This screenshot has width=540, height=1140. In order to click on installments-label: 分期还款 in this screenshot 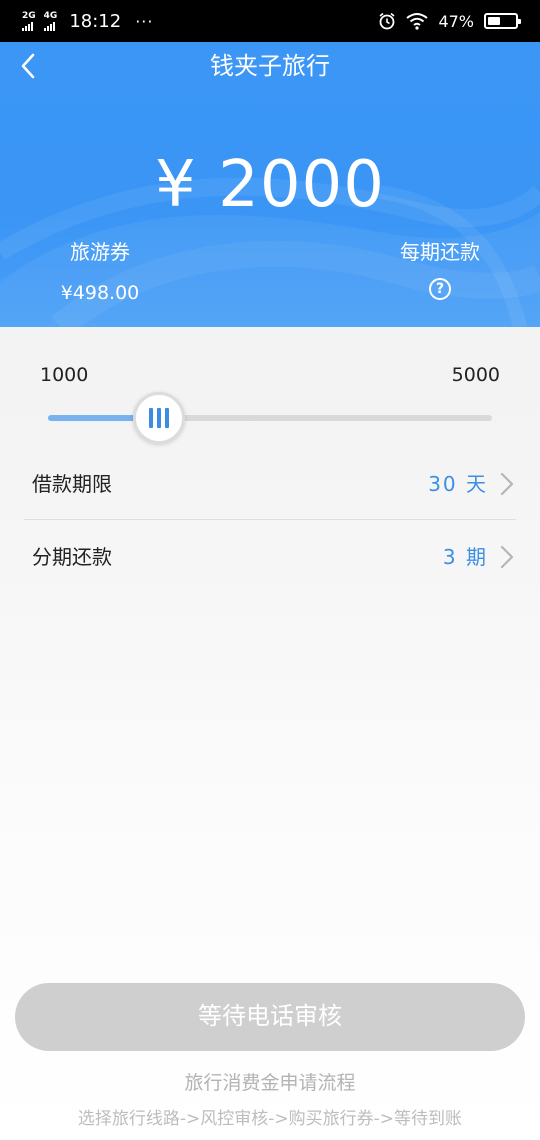, I will do `click(72, 557)`.